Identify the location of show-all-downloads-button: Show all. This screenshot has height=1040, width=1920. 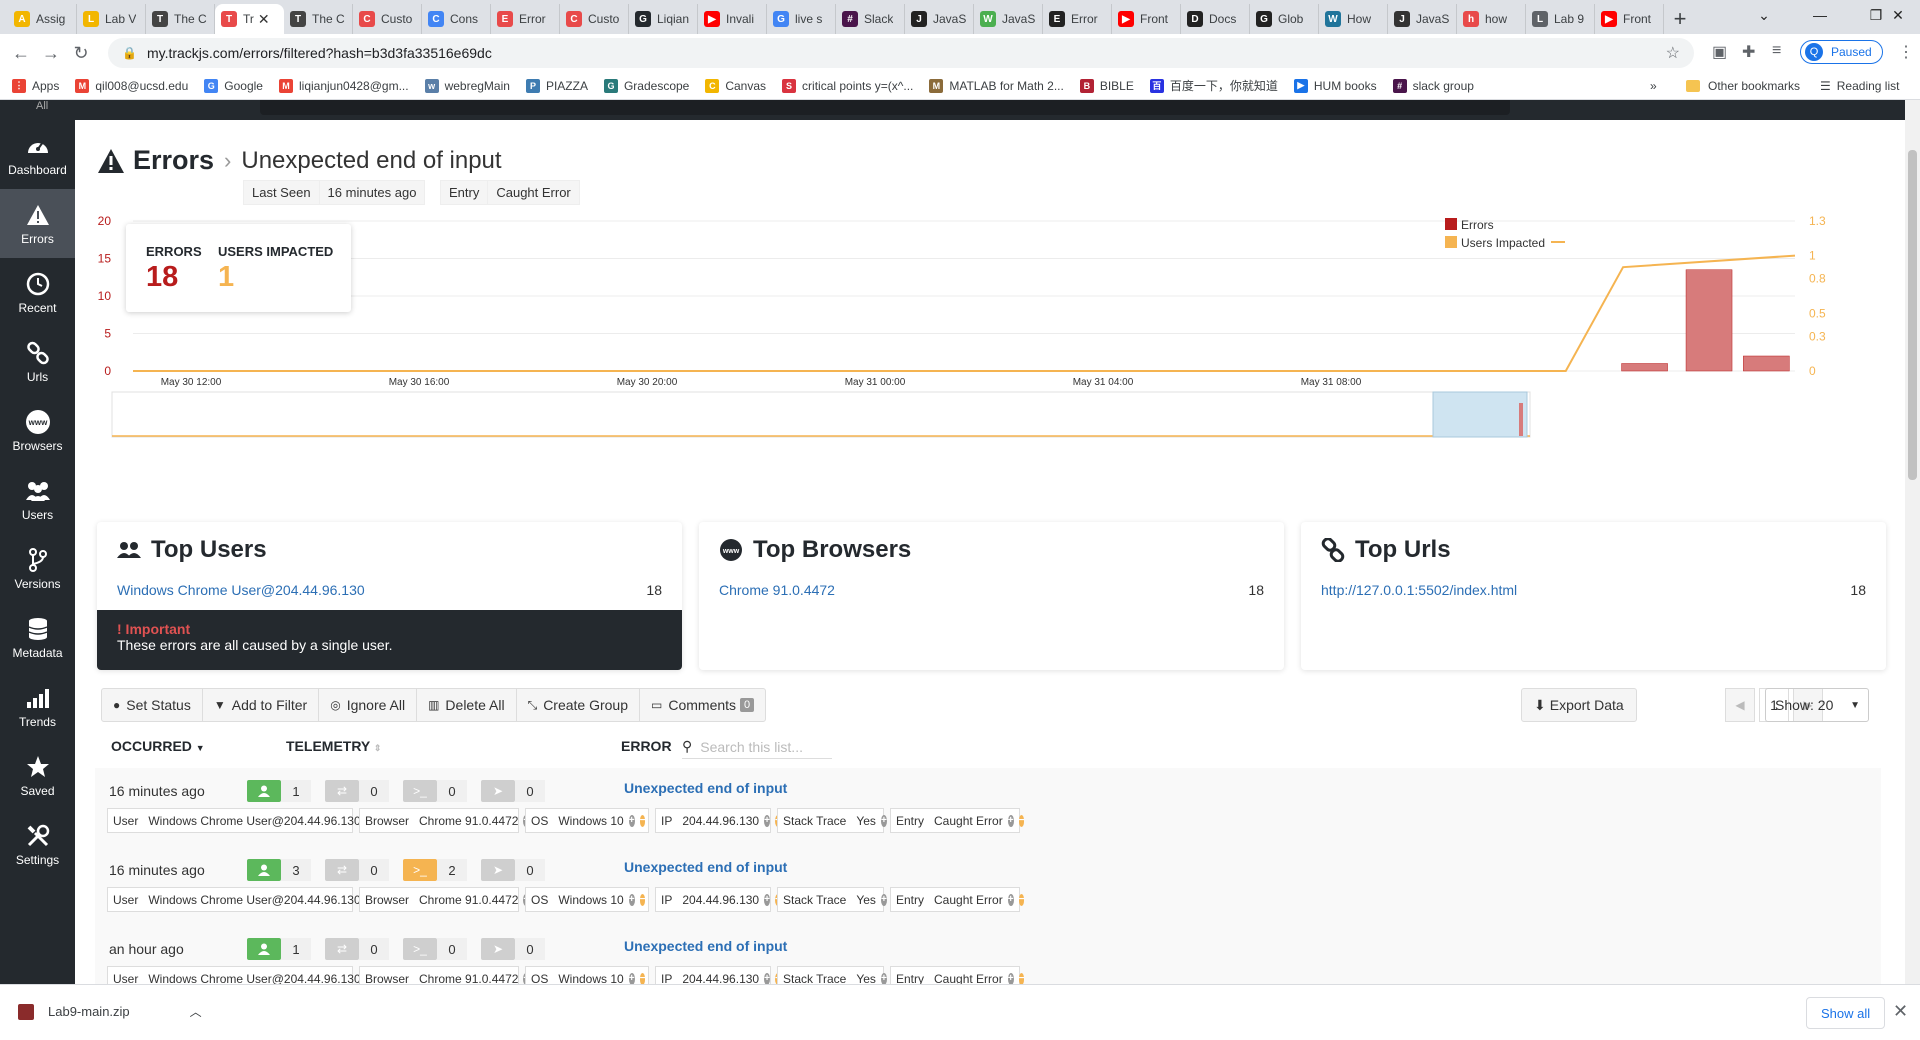
(1846, 1013).